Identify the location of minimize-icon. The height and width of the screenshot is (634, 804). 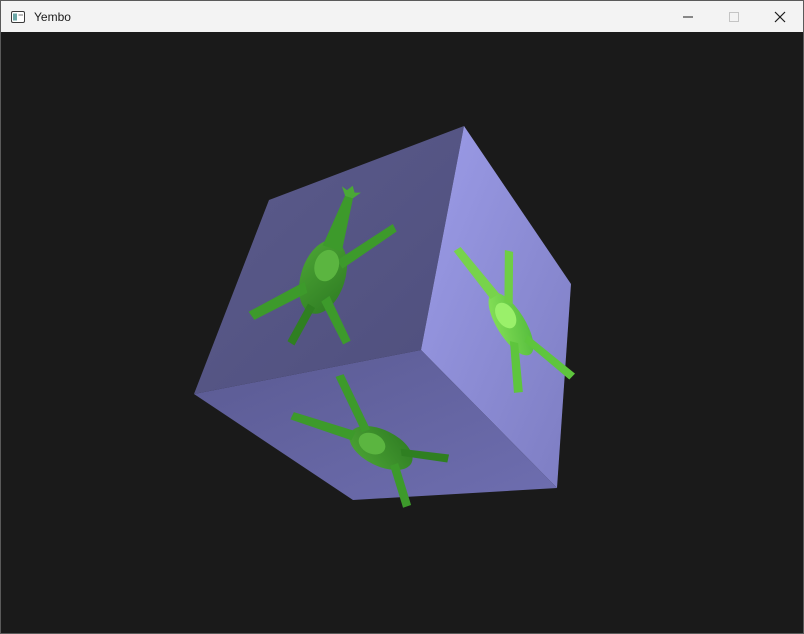
(688, 16).